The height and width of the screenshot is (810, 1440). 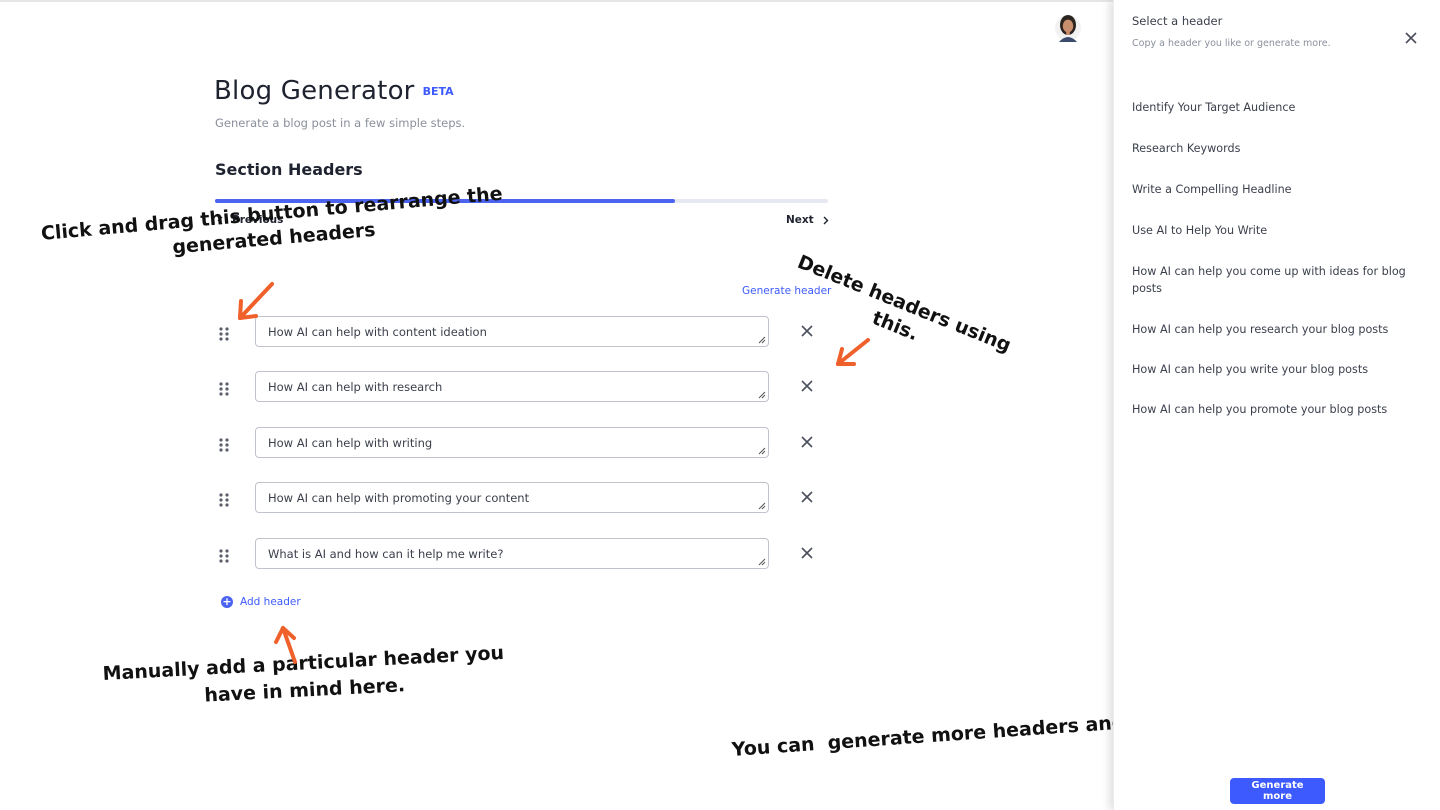 What do you see at coordinates (1411, 38) in the screenshot?
I see `close-icon` at bounding box center [1411, 38].